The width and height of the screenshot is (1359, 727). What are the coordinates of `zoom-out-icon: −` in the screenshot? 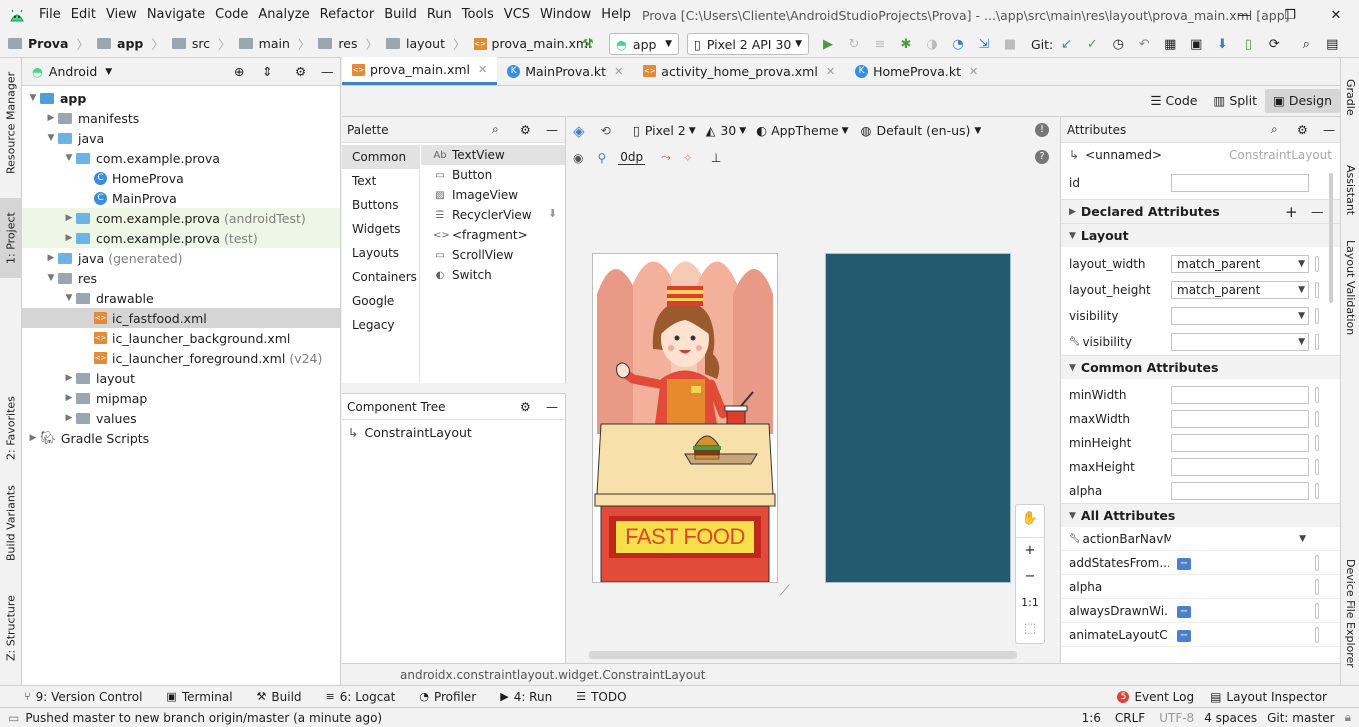 It's located at (1030, 576).